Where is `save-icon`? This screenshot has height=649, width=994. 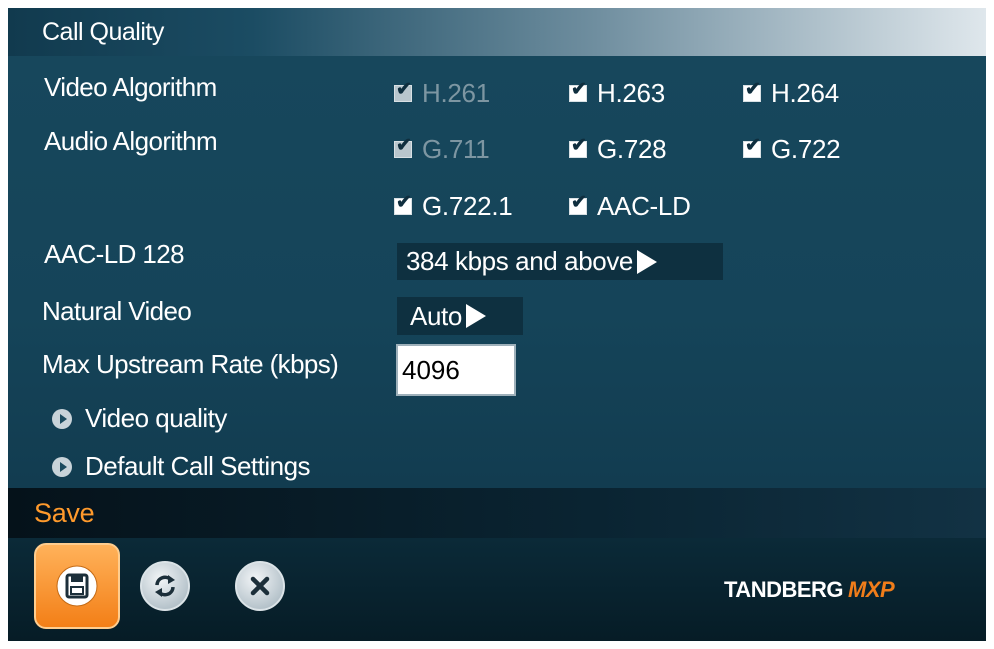 save-icon is located at coordinates (77, 586).